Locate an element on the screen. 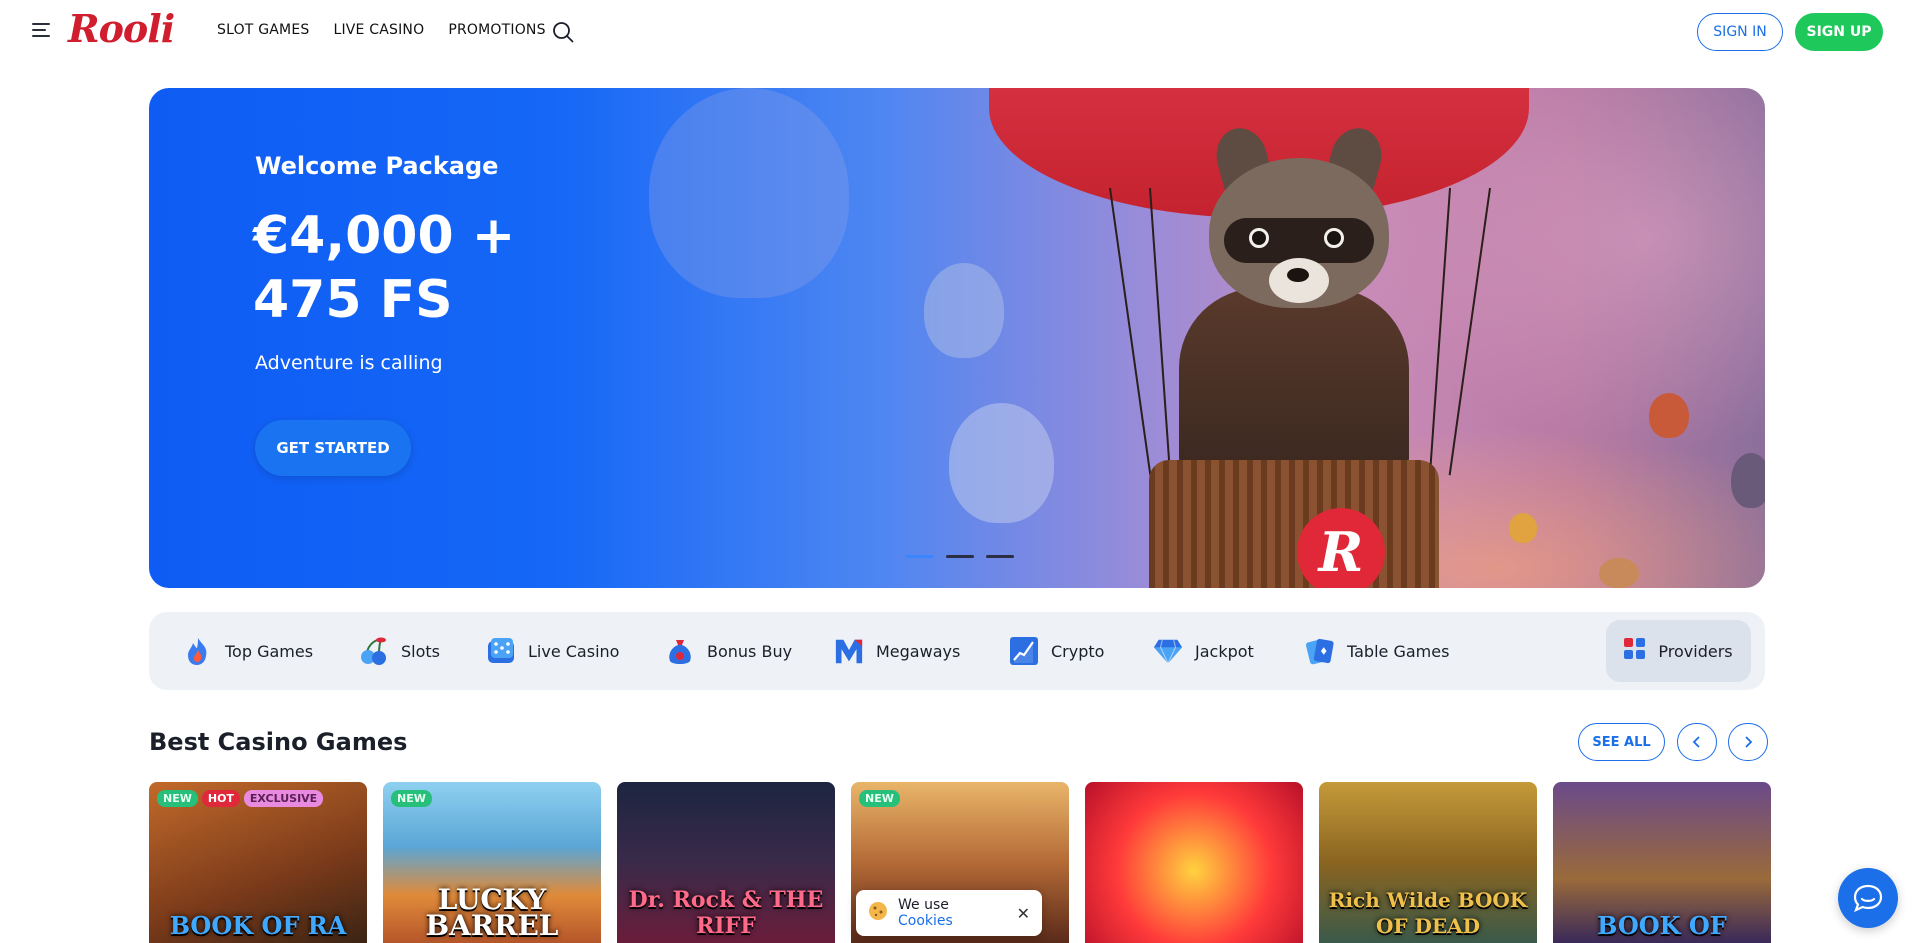  cookie-text: We use Cookies is located at coordinates (952, 913).